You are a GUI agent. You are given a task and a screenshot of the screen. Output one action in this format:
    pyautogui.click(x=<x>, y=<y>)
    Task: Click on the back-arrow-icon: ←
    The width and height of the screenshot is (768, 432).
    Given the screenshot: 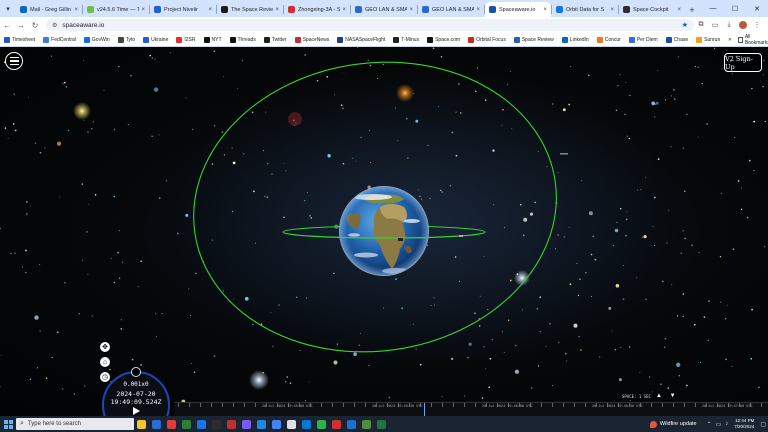 What is the action you would take?
    pyautogui.click(x=7, y=25)
    